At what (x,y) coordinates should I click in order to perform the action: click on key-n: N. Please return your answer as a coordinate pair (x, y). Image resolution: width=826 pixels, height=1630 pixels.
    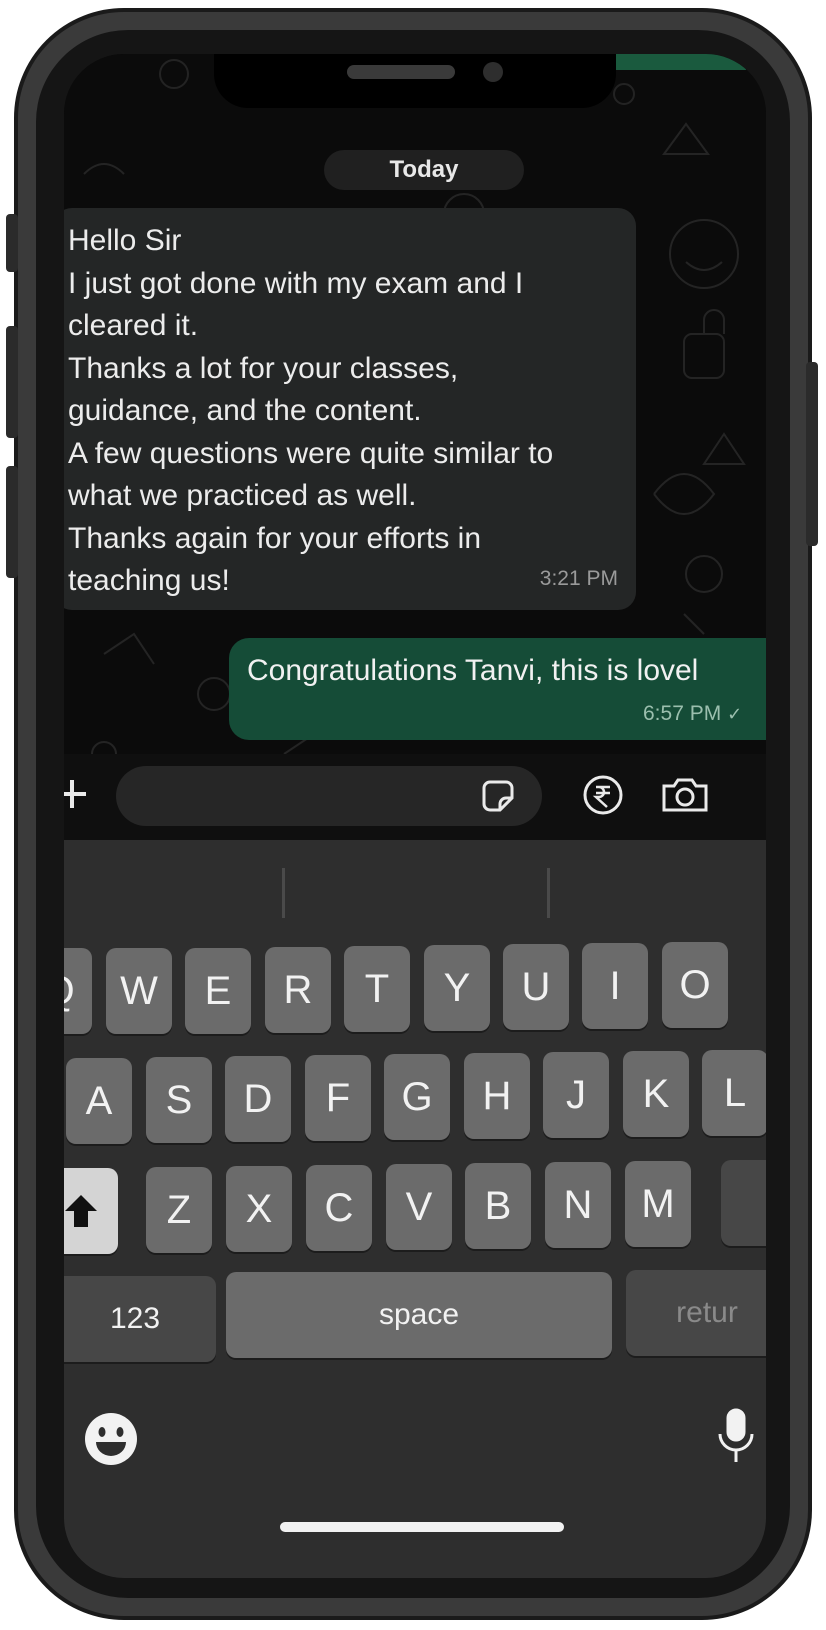
    Looking at the image, I should click on (578, 1205).